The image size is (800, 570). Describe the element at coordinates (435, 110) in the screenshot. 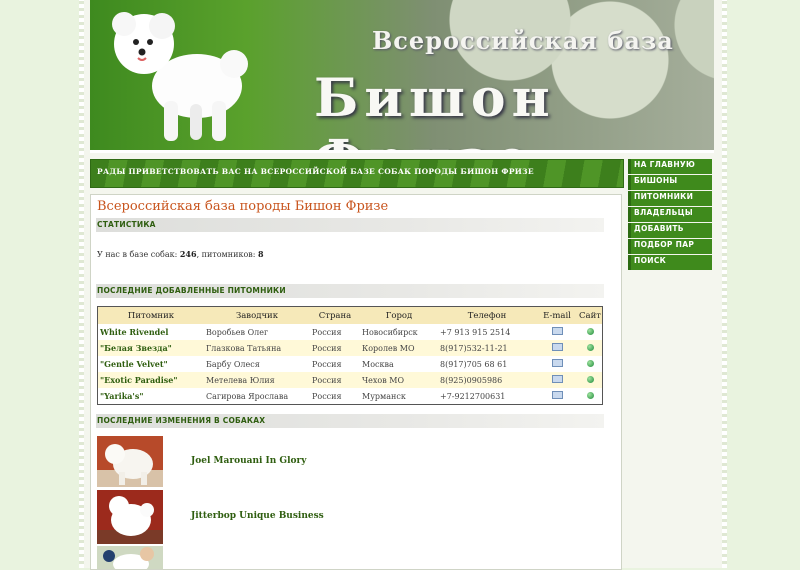

I see `header-title: Бишон Фризе` at that location.